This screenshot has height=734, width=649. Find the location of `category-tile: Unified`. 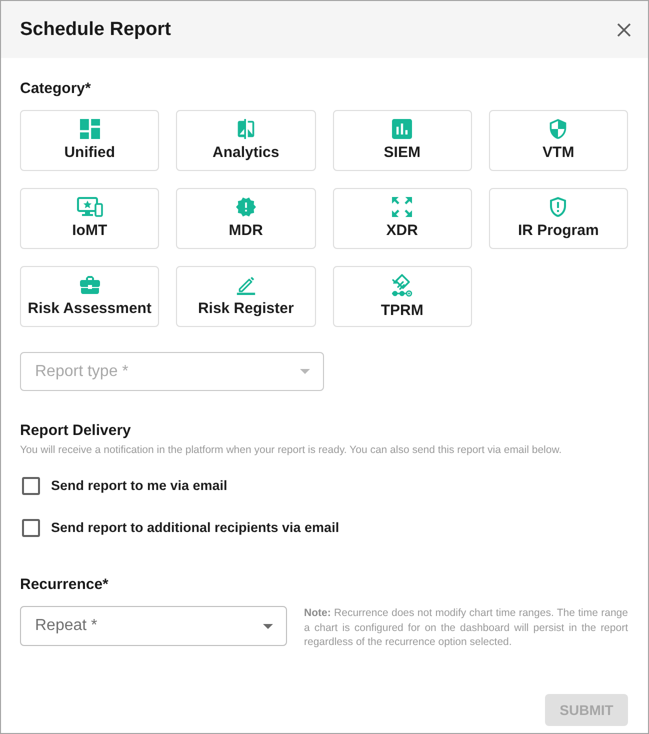

category-tile: Unified is located at coordinates (90, 140).